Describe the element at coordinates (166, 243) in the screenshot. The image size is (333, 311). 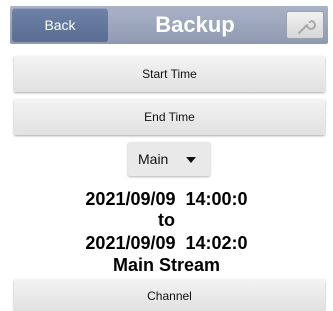
I see `end-datetime: 2021/09/09 14:02:0` at that location.